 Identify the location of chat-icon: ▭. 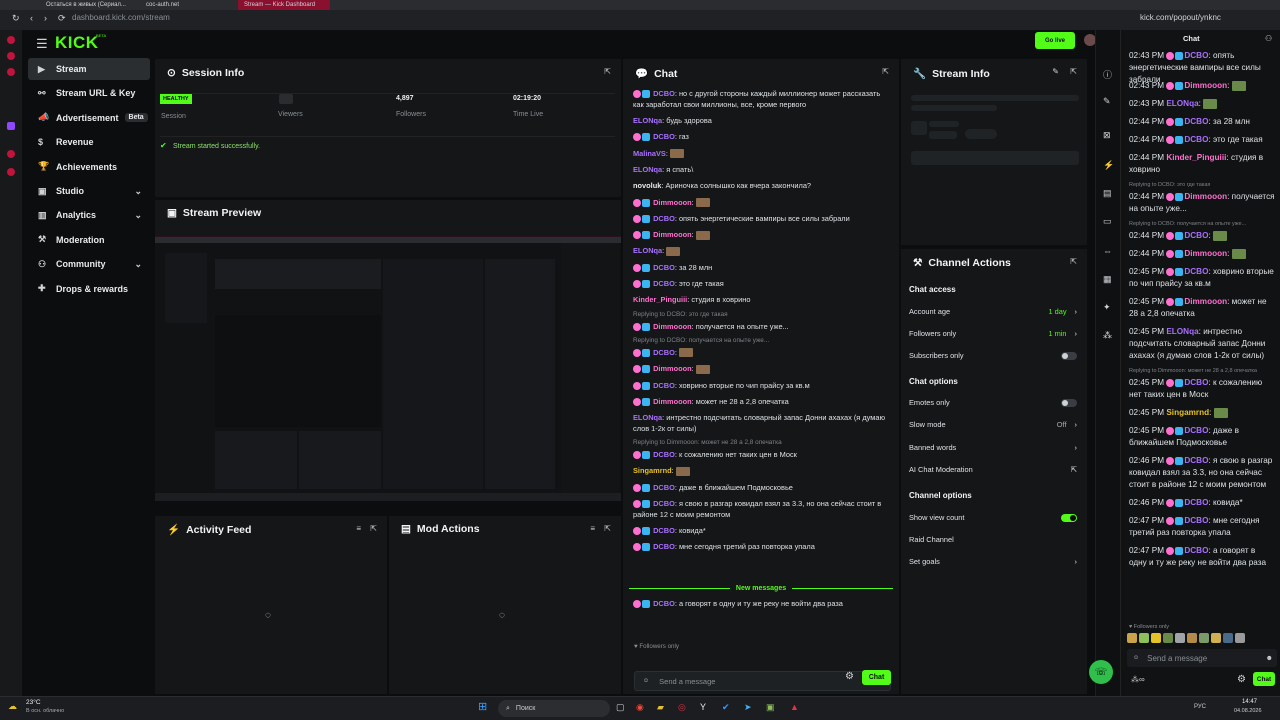
(1107, 221).